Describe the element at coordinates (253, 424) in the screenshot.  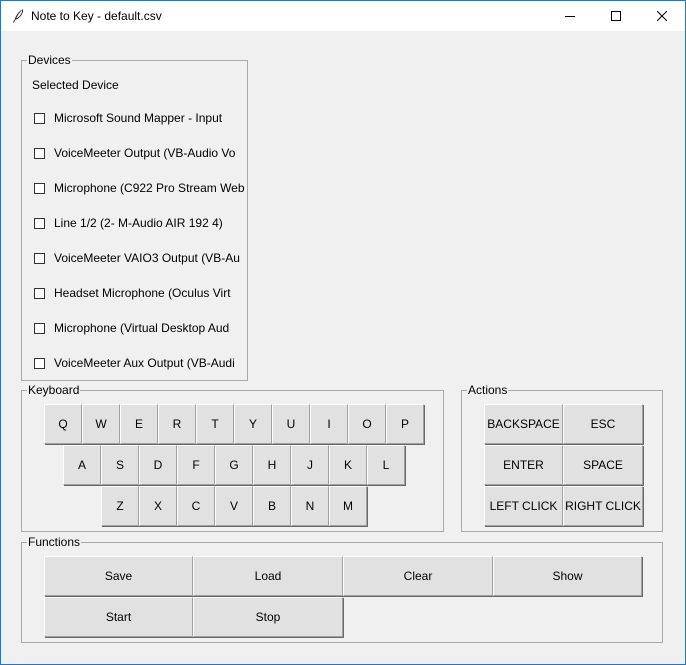
I see `key-y: Y` at that location.